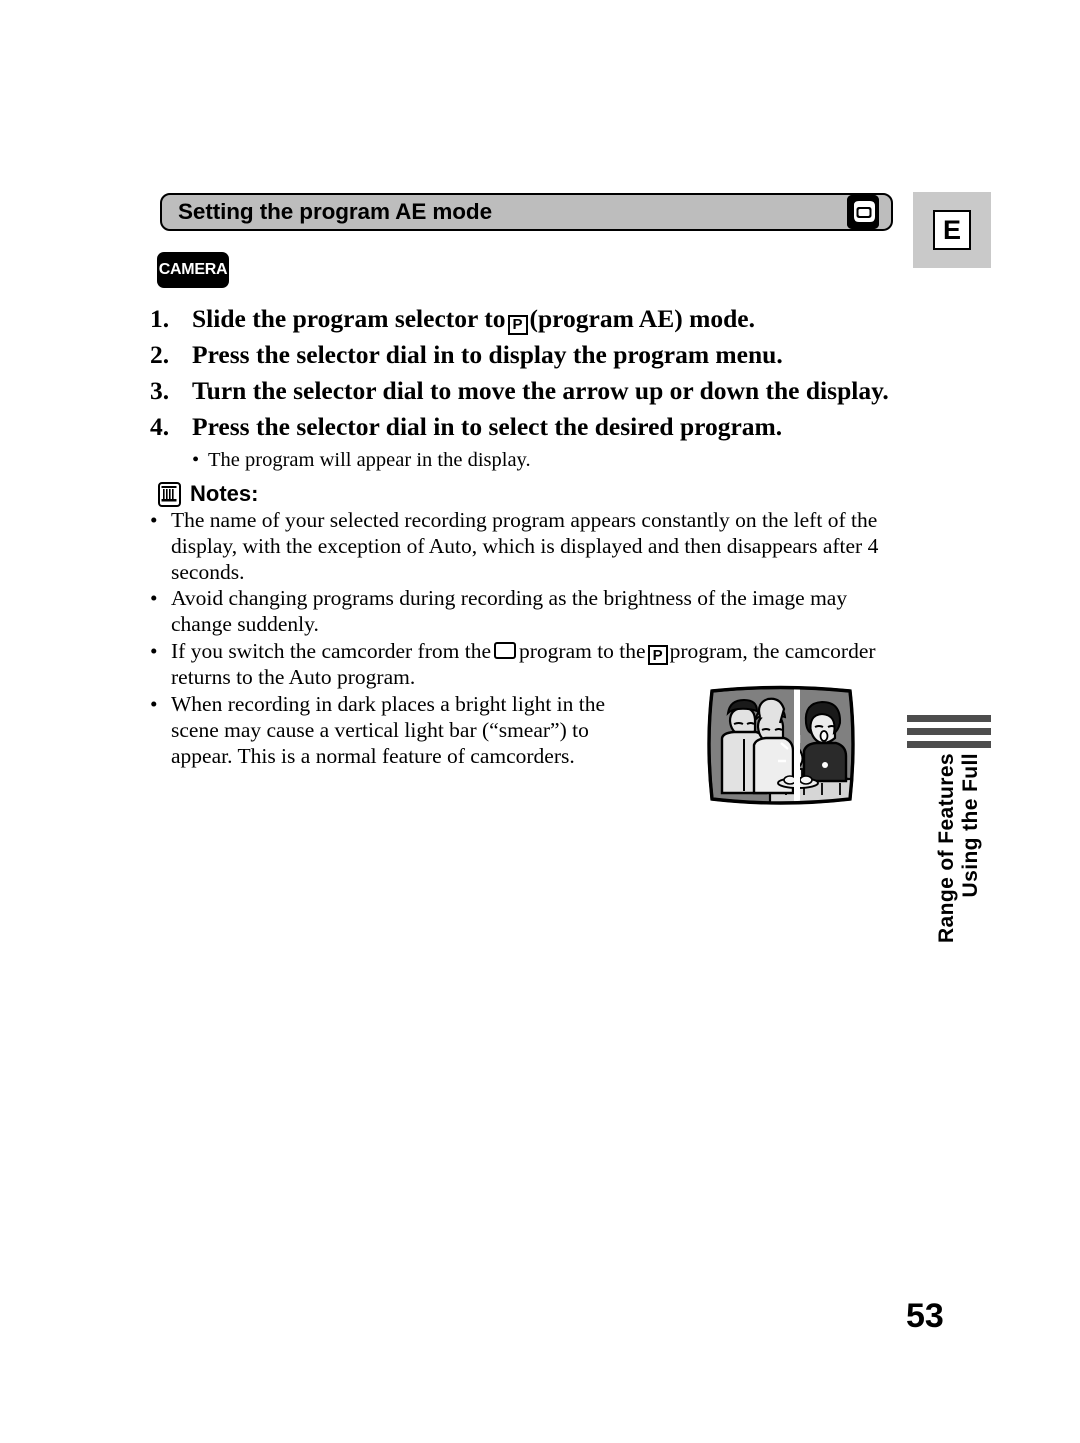 The image size is (1080, 1443). What do you see at coordinates (224, 493) in the screenshot?
I see `notes-heading-label: Notes:` at bounding box center [224, 493].